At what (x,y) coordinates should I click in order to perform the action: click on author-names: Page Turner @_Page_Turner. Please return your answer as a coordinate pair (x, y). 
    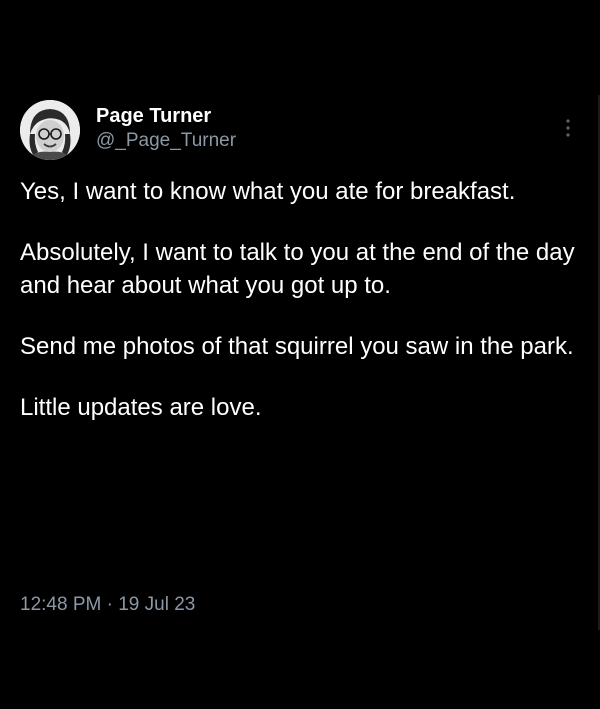
    Looking at the image, I should click on (166, 128).